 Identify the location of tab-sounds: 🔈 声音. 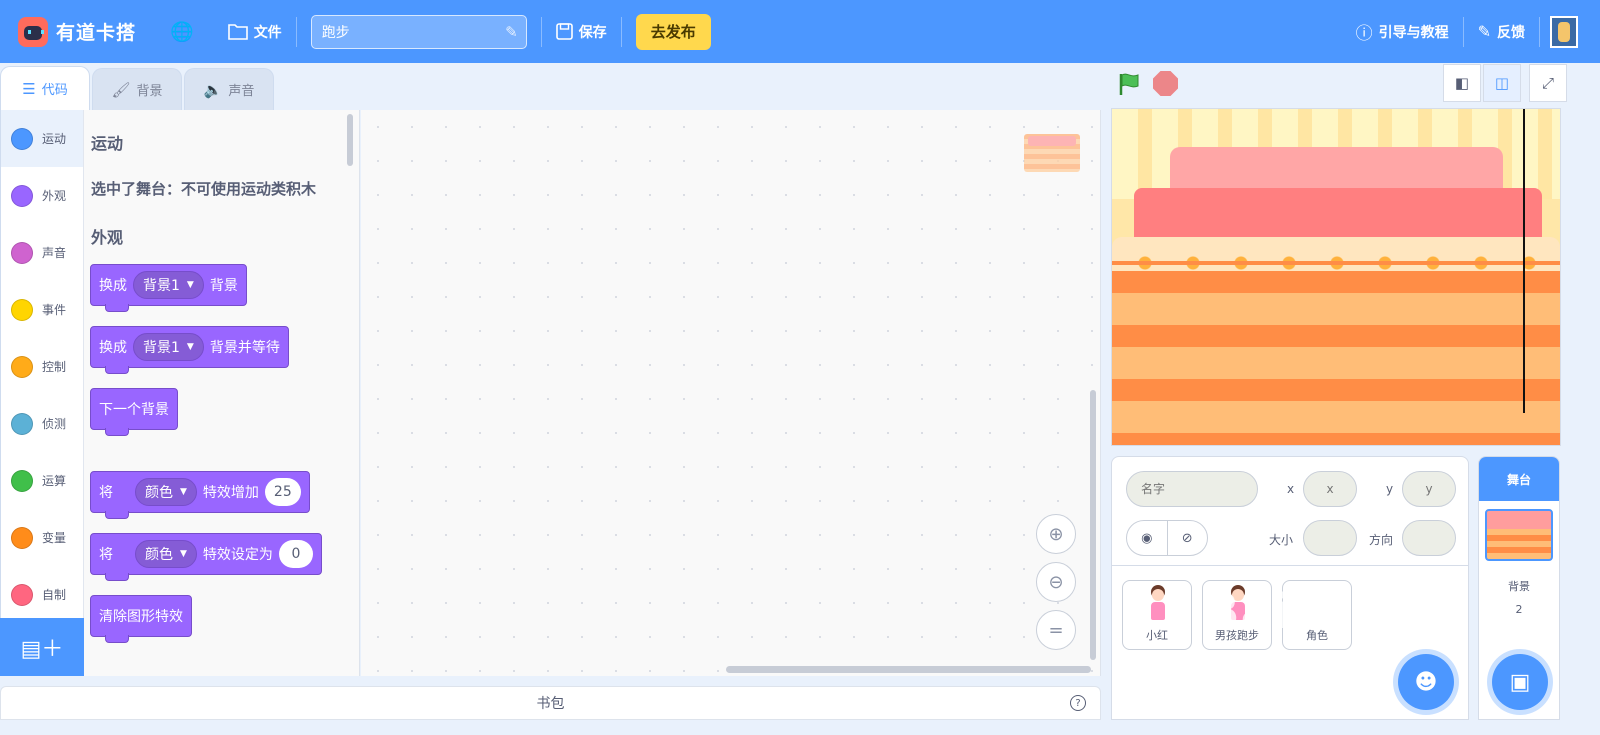
(229, 89).